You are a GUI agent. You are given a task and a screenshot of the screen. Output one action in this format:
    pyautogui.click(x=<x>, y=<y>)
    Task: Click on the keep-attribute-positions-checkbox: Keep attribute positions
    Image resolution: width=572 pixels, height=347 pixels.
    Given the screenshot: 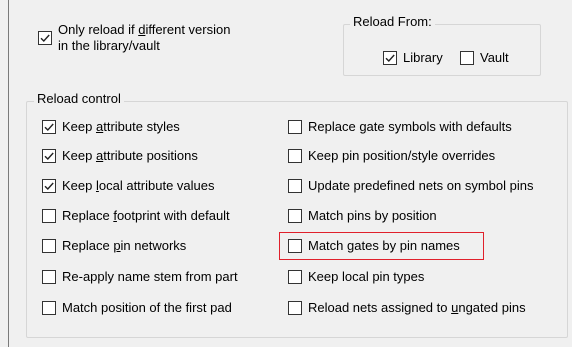 What is the action you would take?
    pyautogui.click(x=120, y=156)
    